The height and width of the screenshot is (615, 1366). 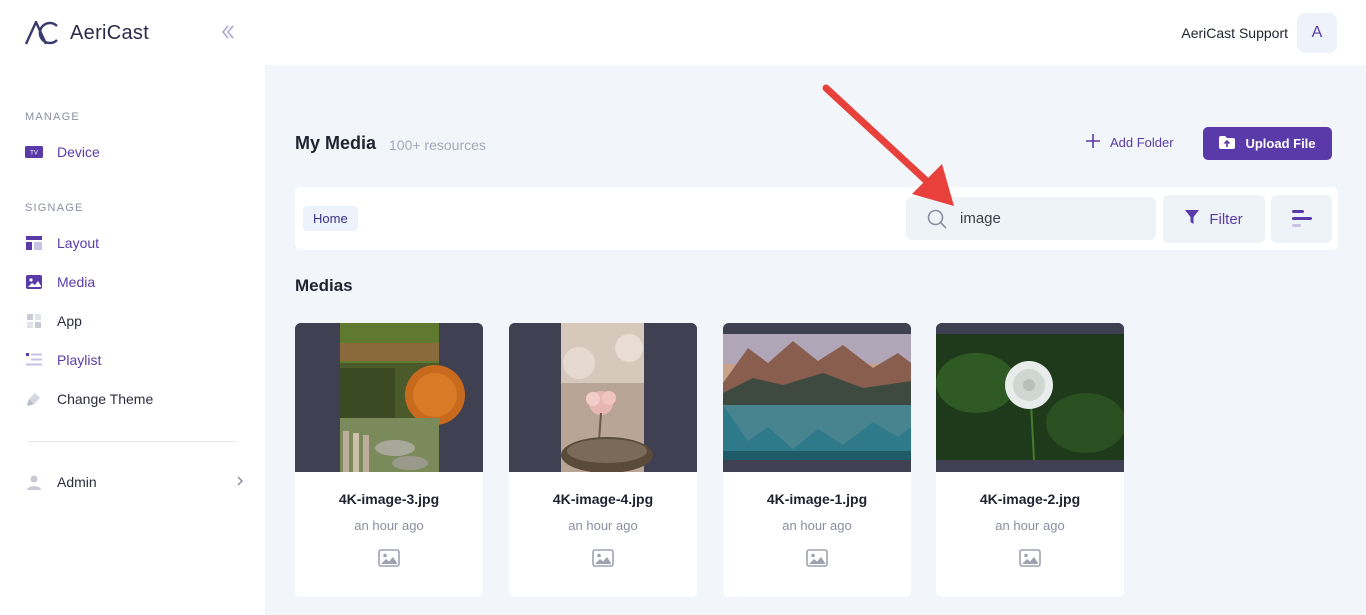 I want to click on tv-icon: TV, so click(x=34, y=152).